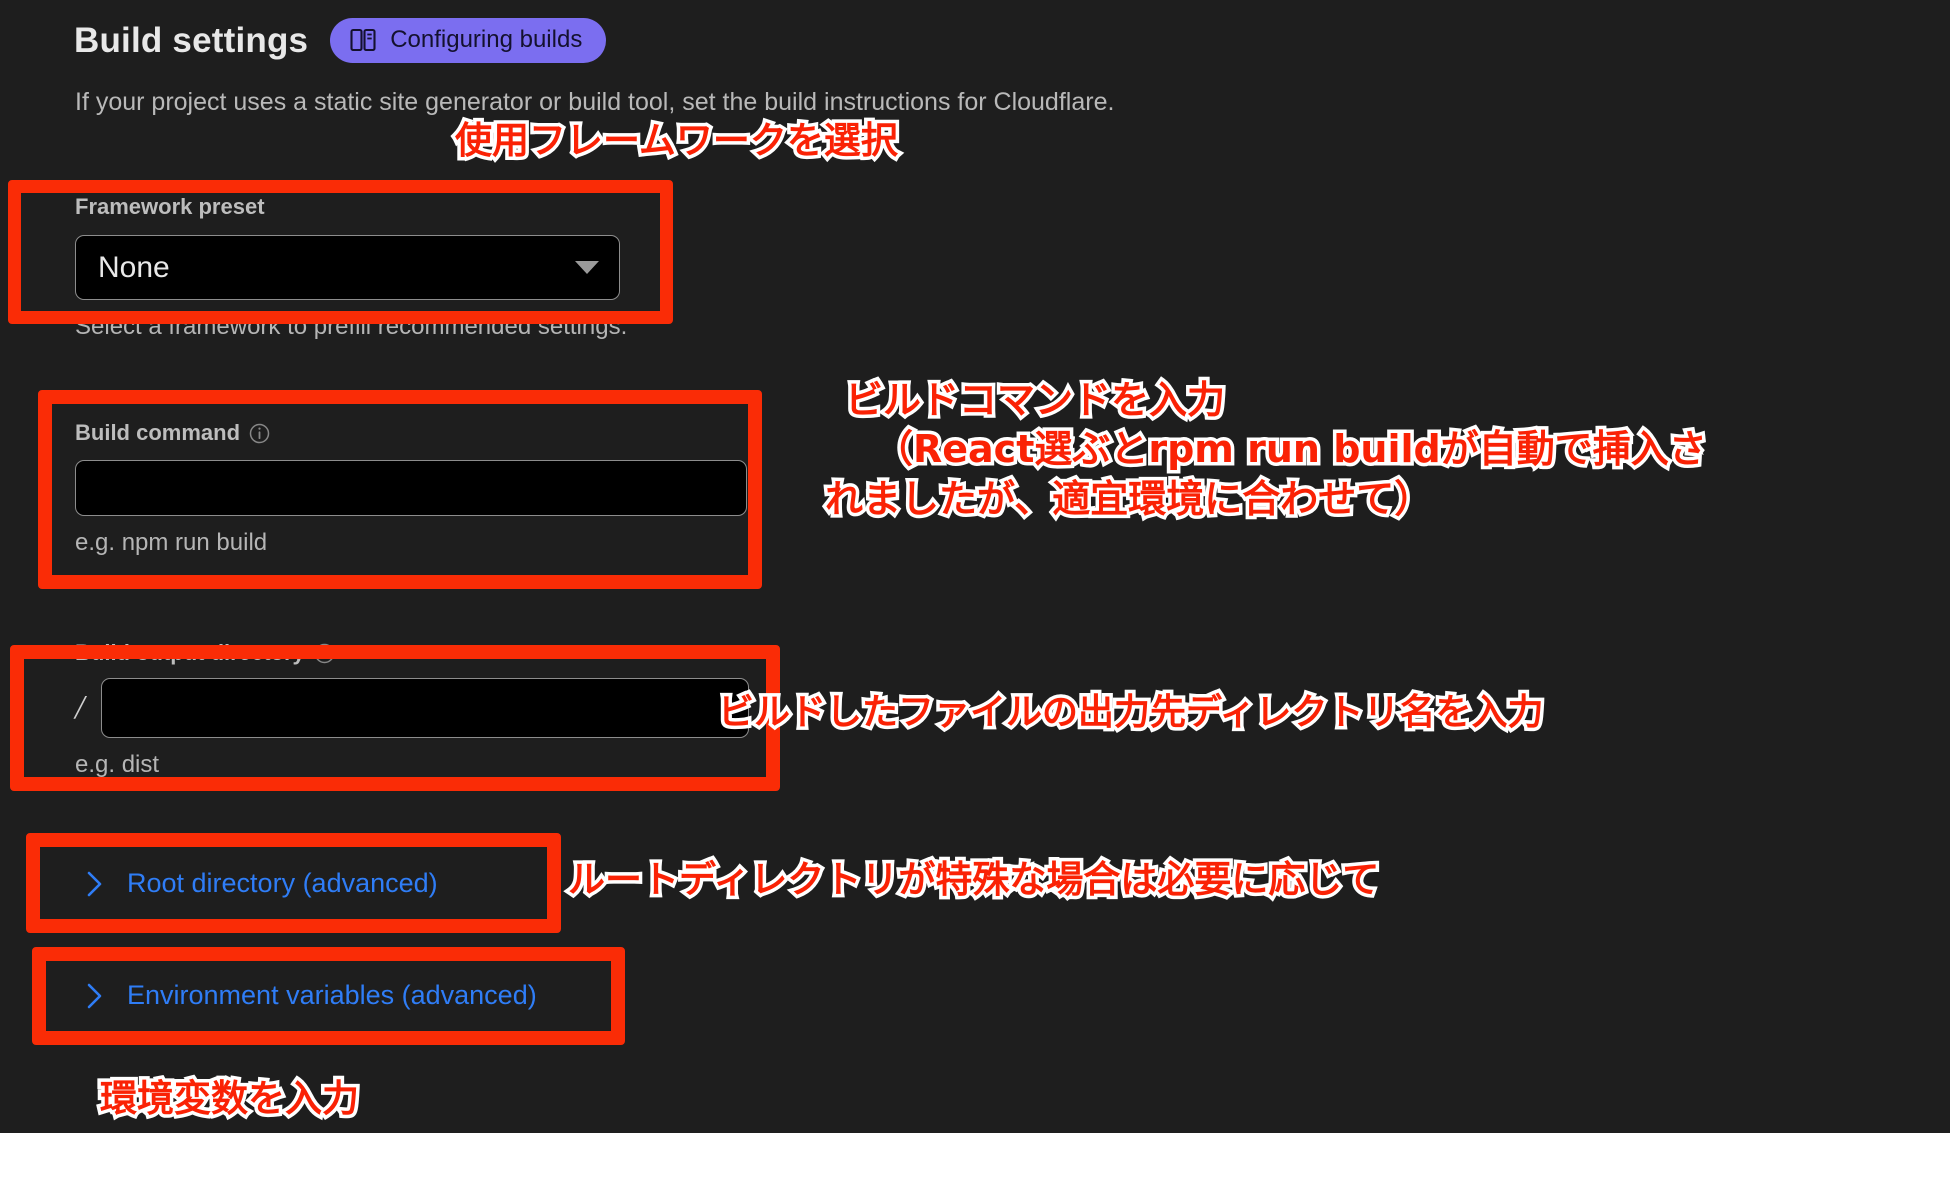 Image resolution: width=1950 pixels, height=1192 pixels. Describe the element at coordinates (190, 652) in the screenshot. I see `build-output-directory-label-text: Build output directory` at that location.